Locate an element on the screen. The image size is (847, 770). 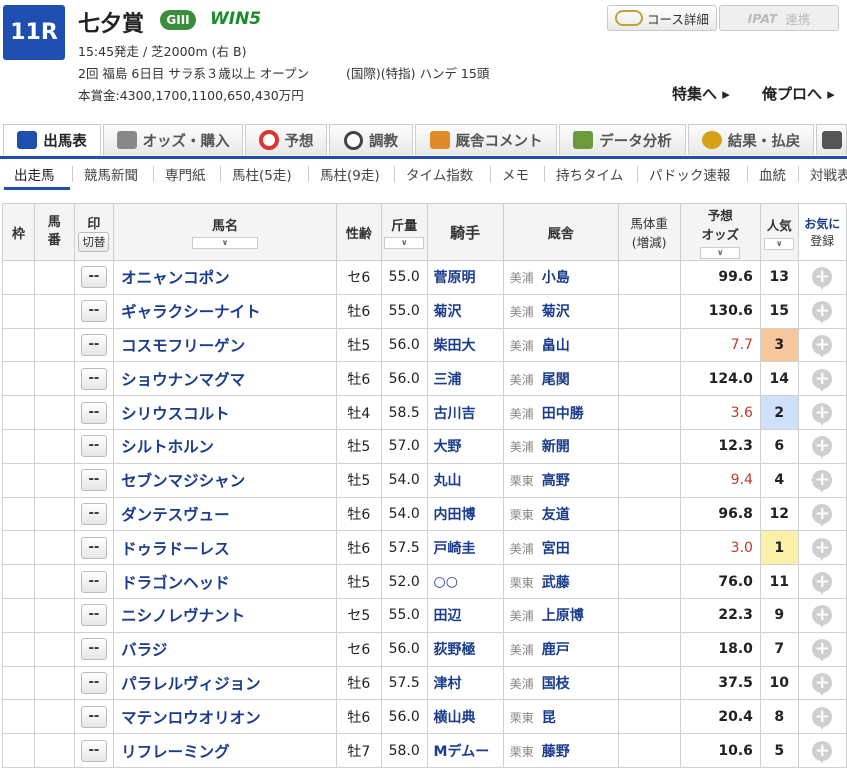
jockey-link: 菅原明 is located at coordinates (465, 277).